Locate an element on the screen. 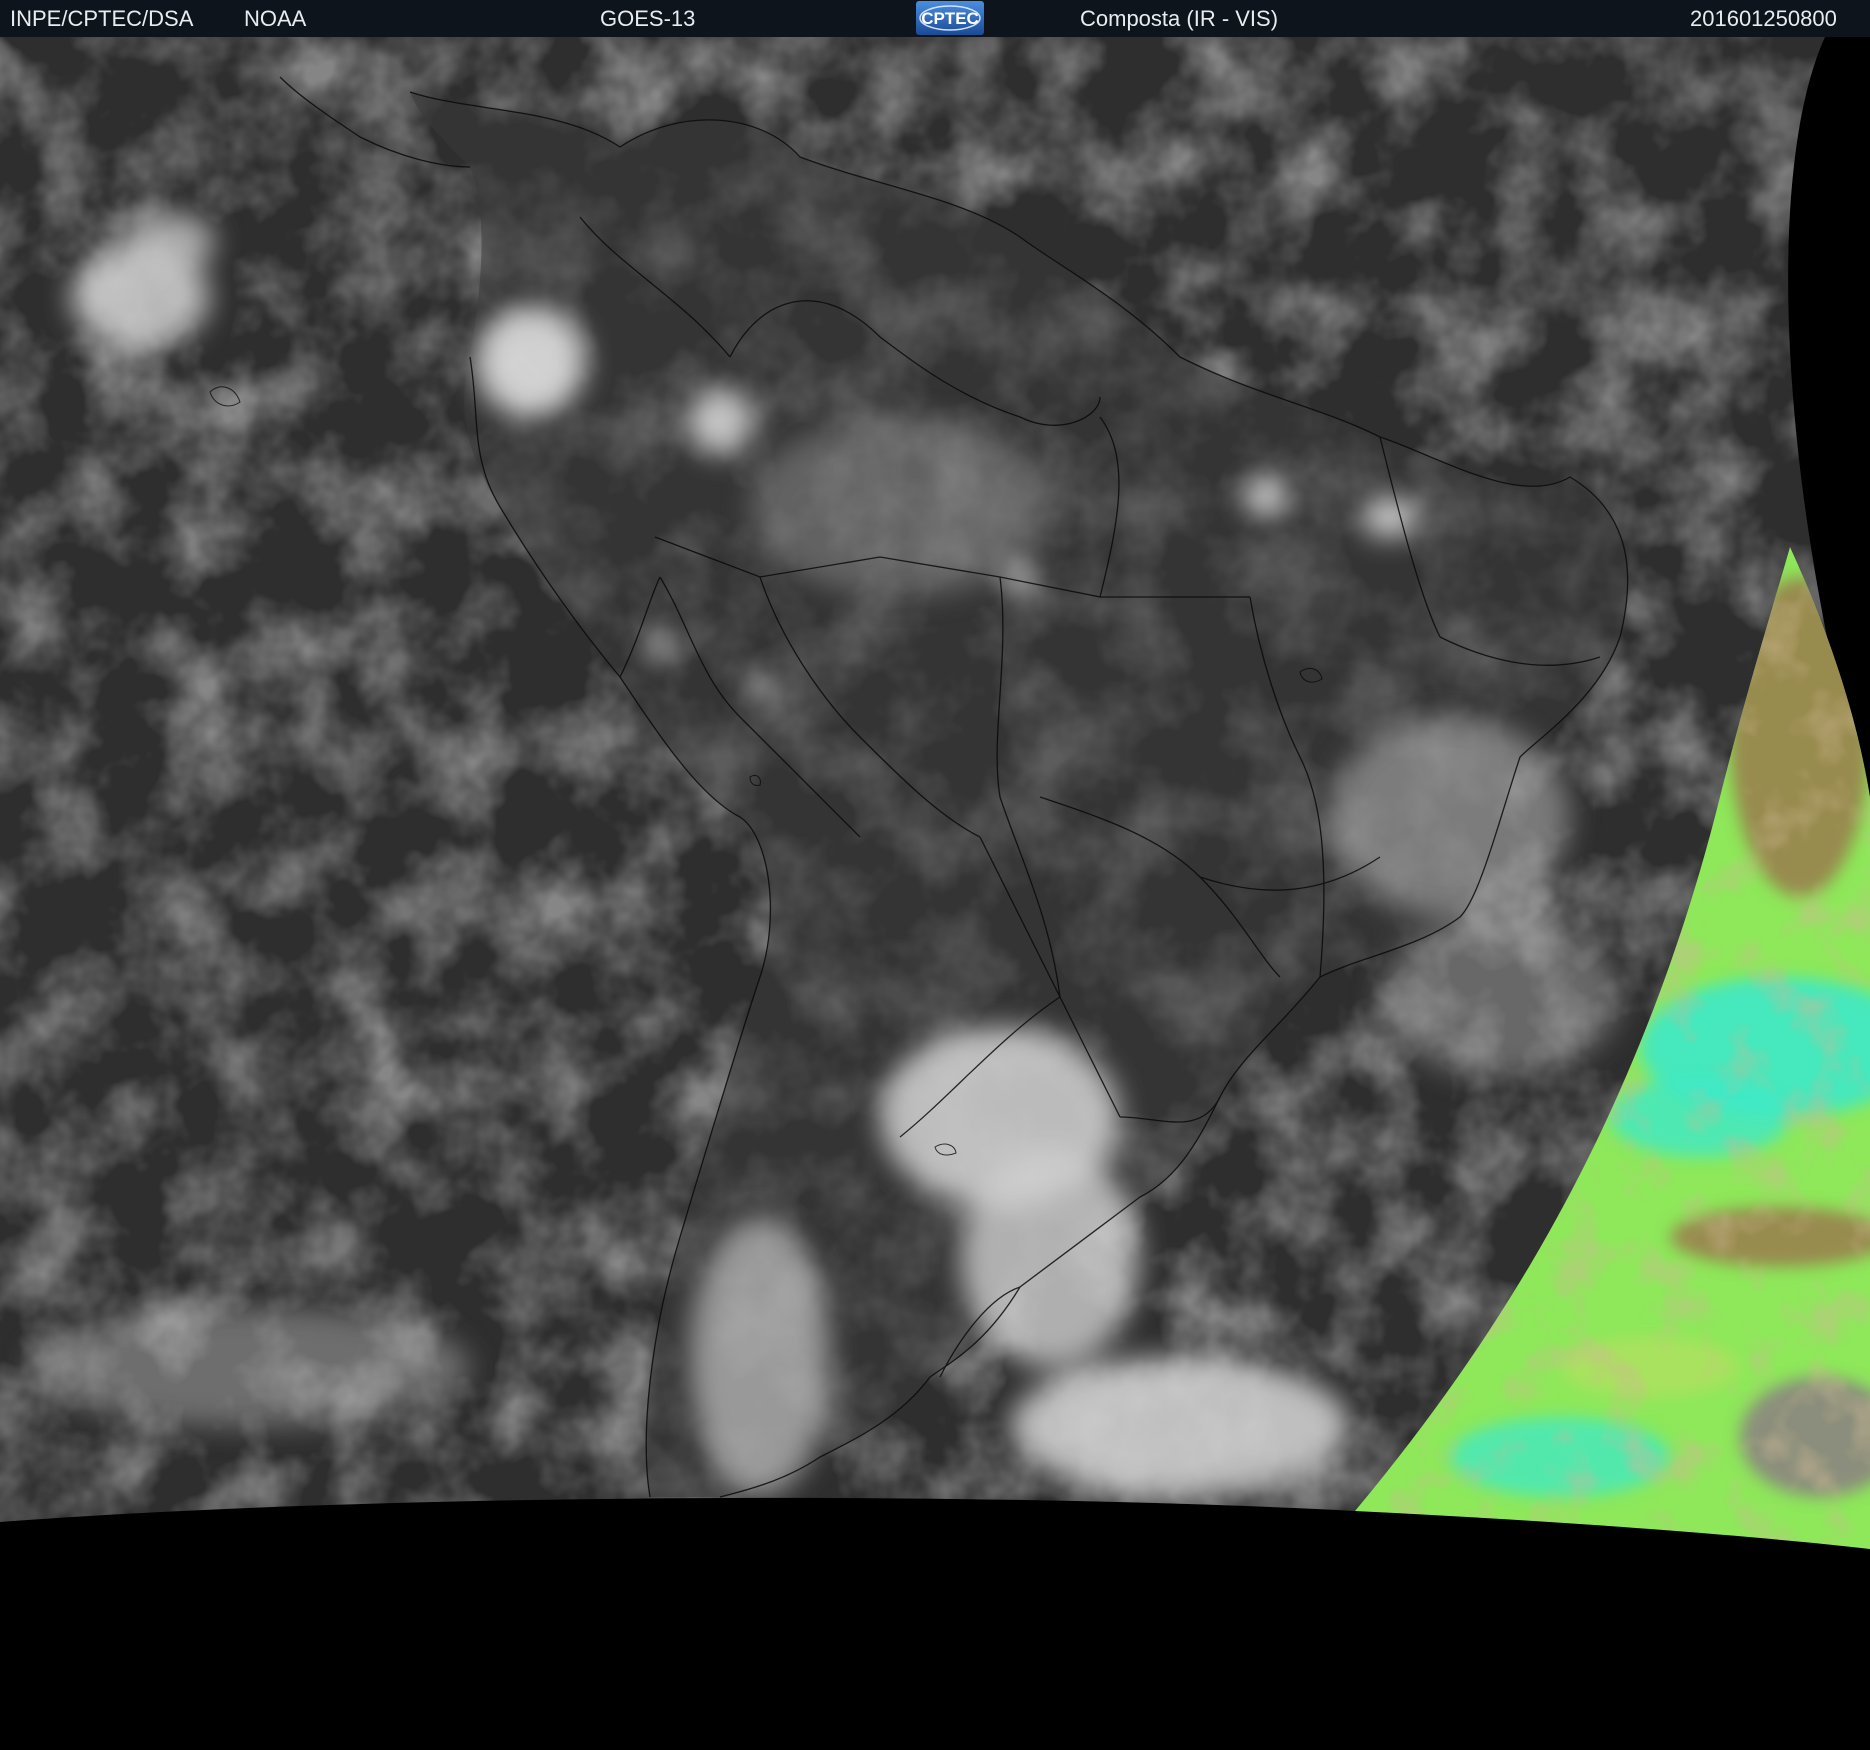  cptec-logo: CPTEC is located at coordinates (950, 18).